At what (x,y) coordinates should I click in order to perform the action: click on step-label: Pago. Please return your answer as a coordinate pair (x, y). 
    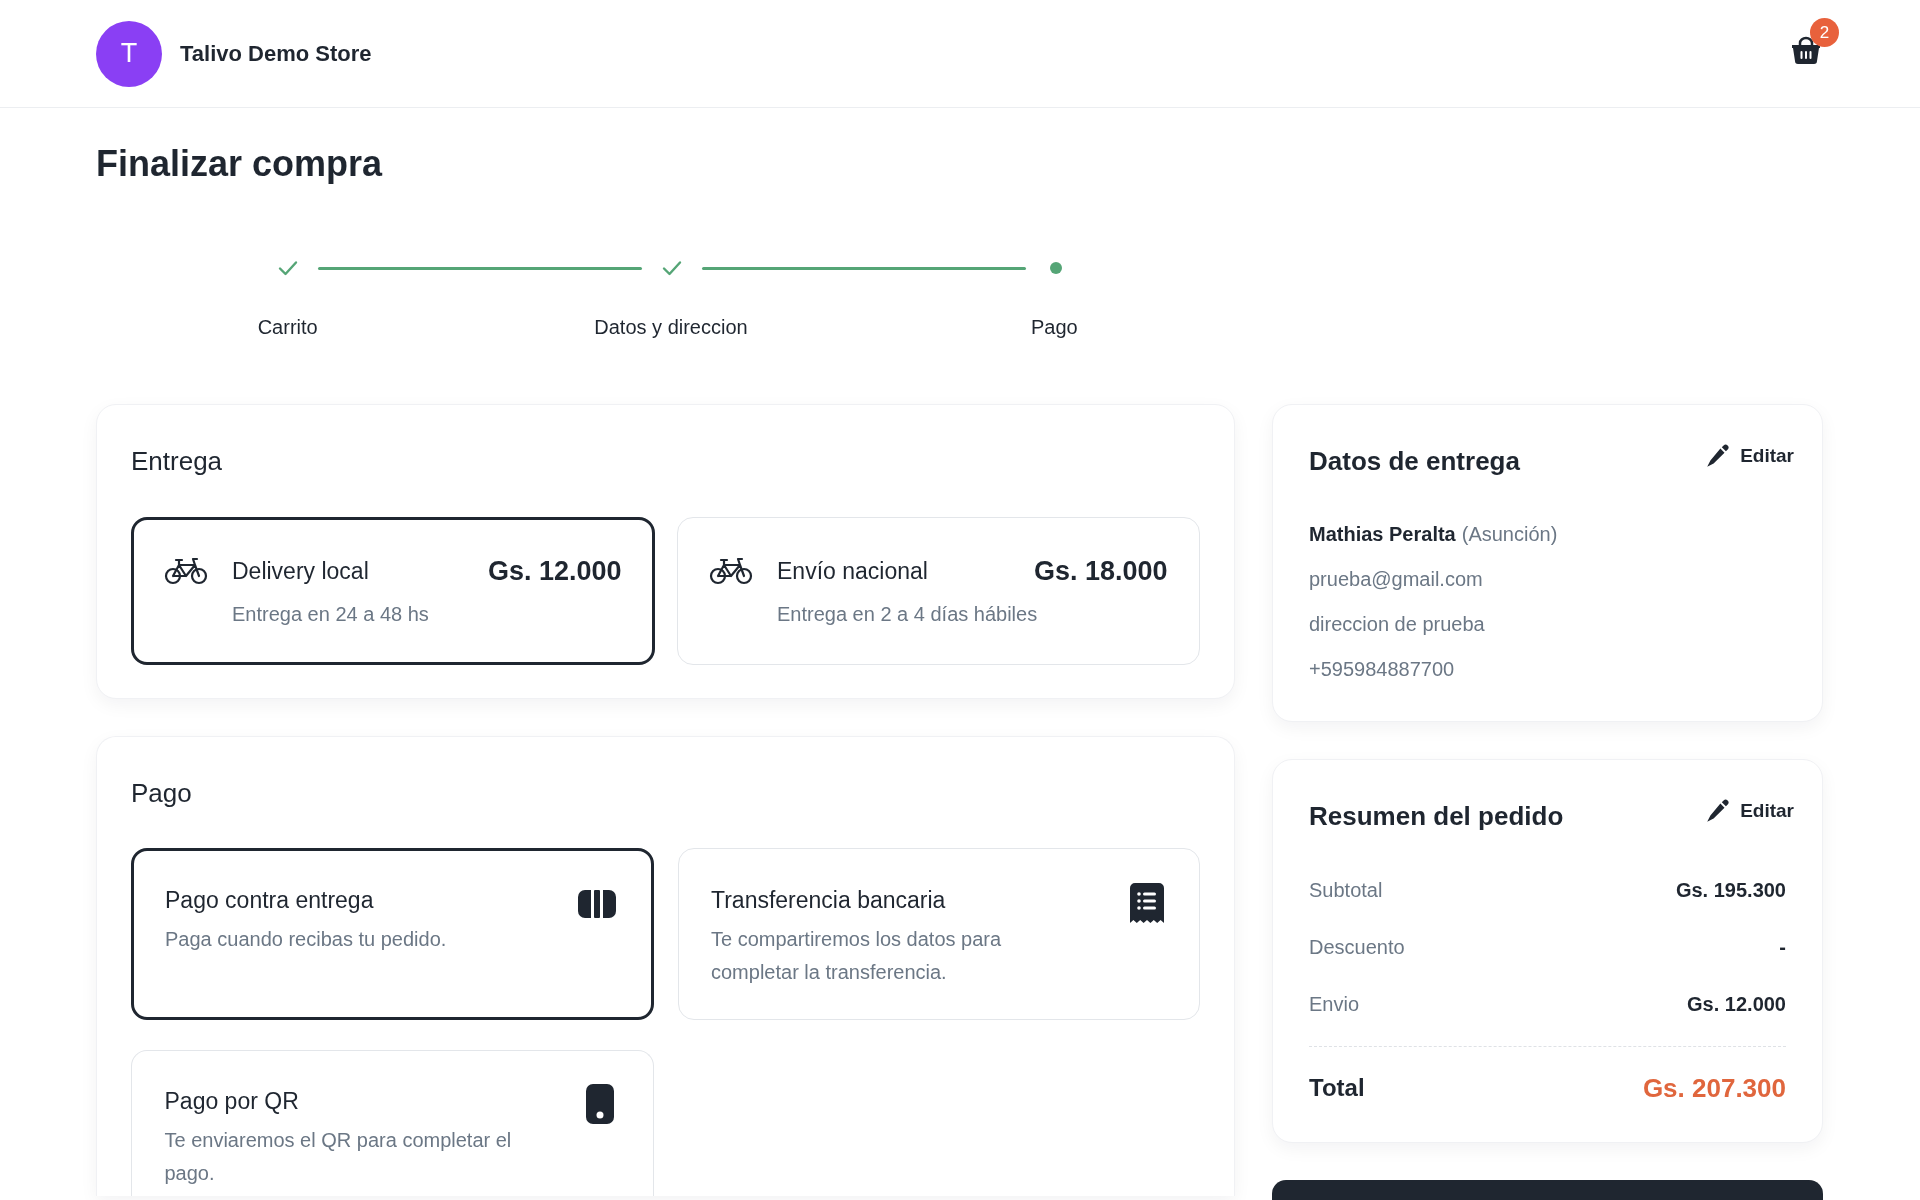
    Looking at the image, I should click on (1054, 327).